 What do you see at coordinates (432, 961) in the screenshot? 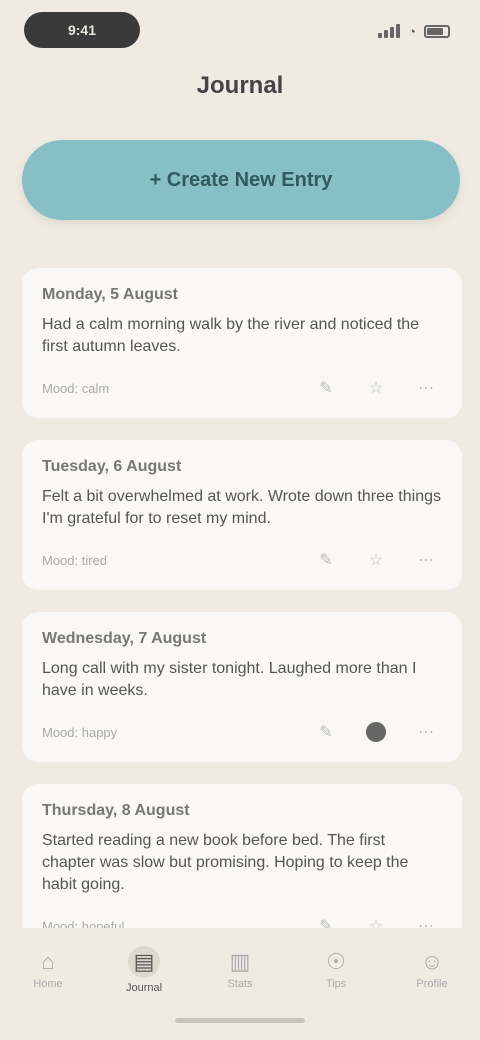
I see `user-icon: ☺` at bounding box center [432, 961].